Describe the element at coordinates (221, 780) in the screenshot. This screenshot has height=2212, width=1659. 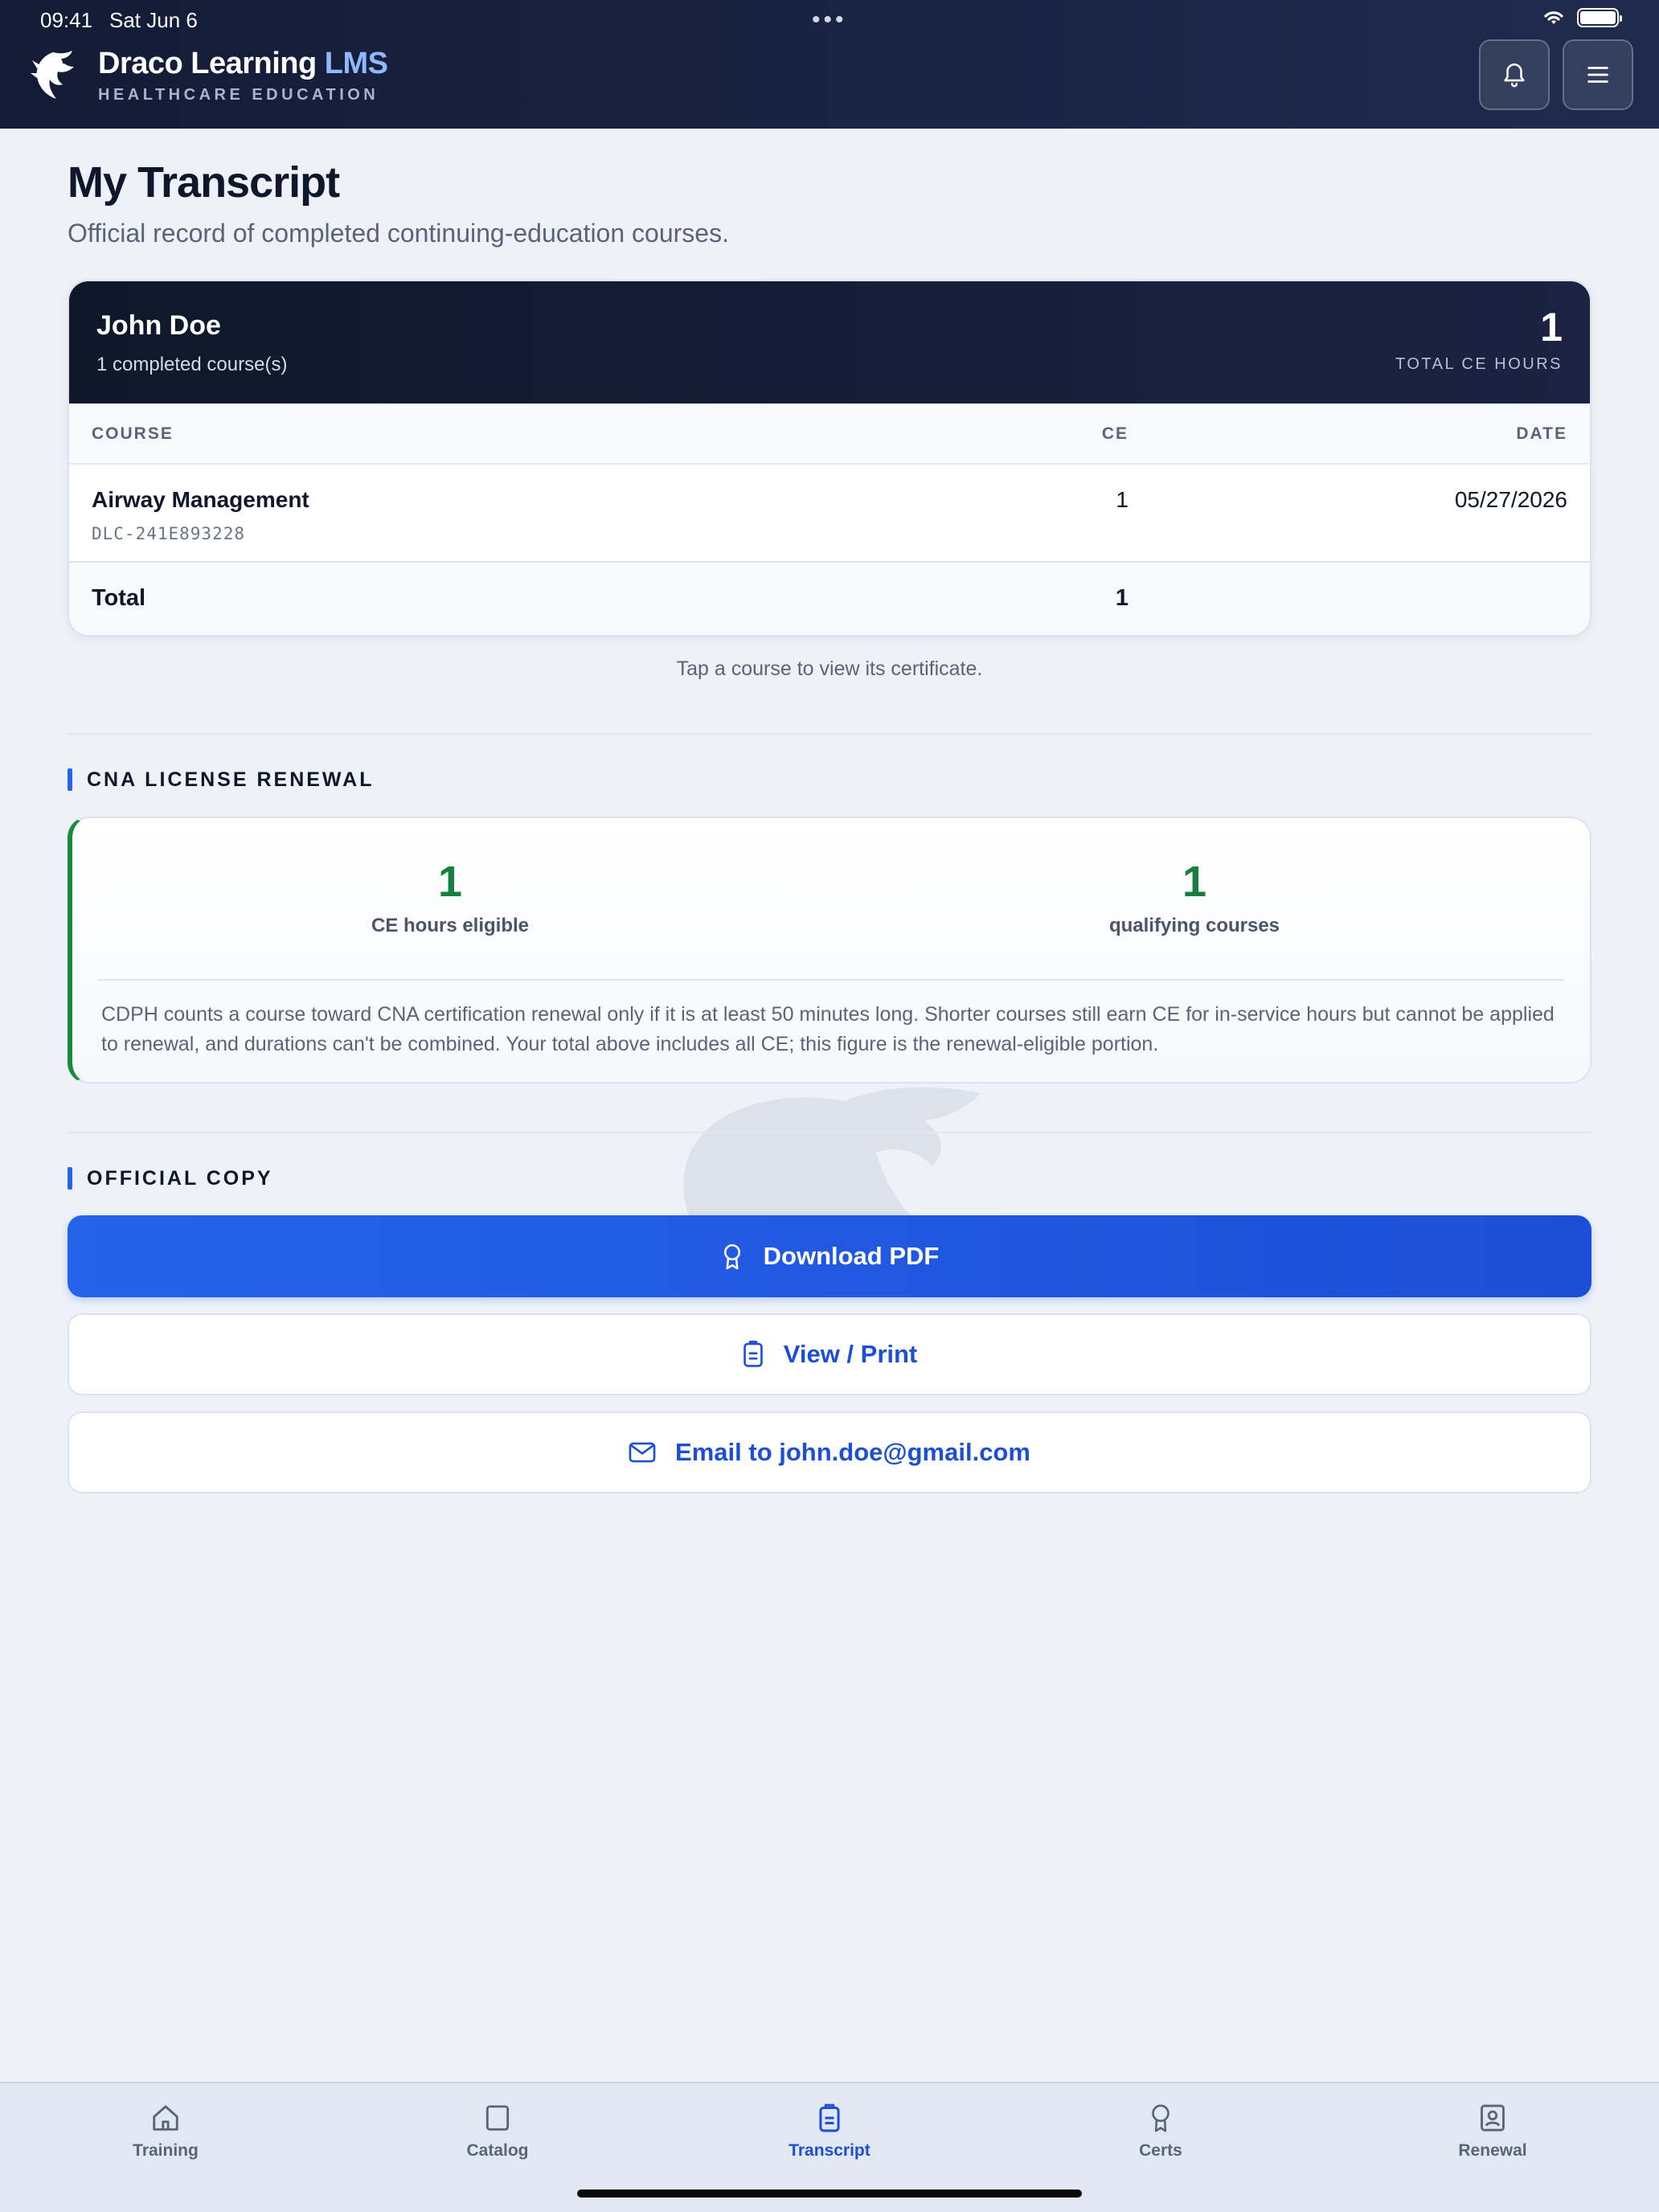
I see `renewal-section-title: CNA LICENSE RENEWAL` at that location.